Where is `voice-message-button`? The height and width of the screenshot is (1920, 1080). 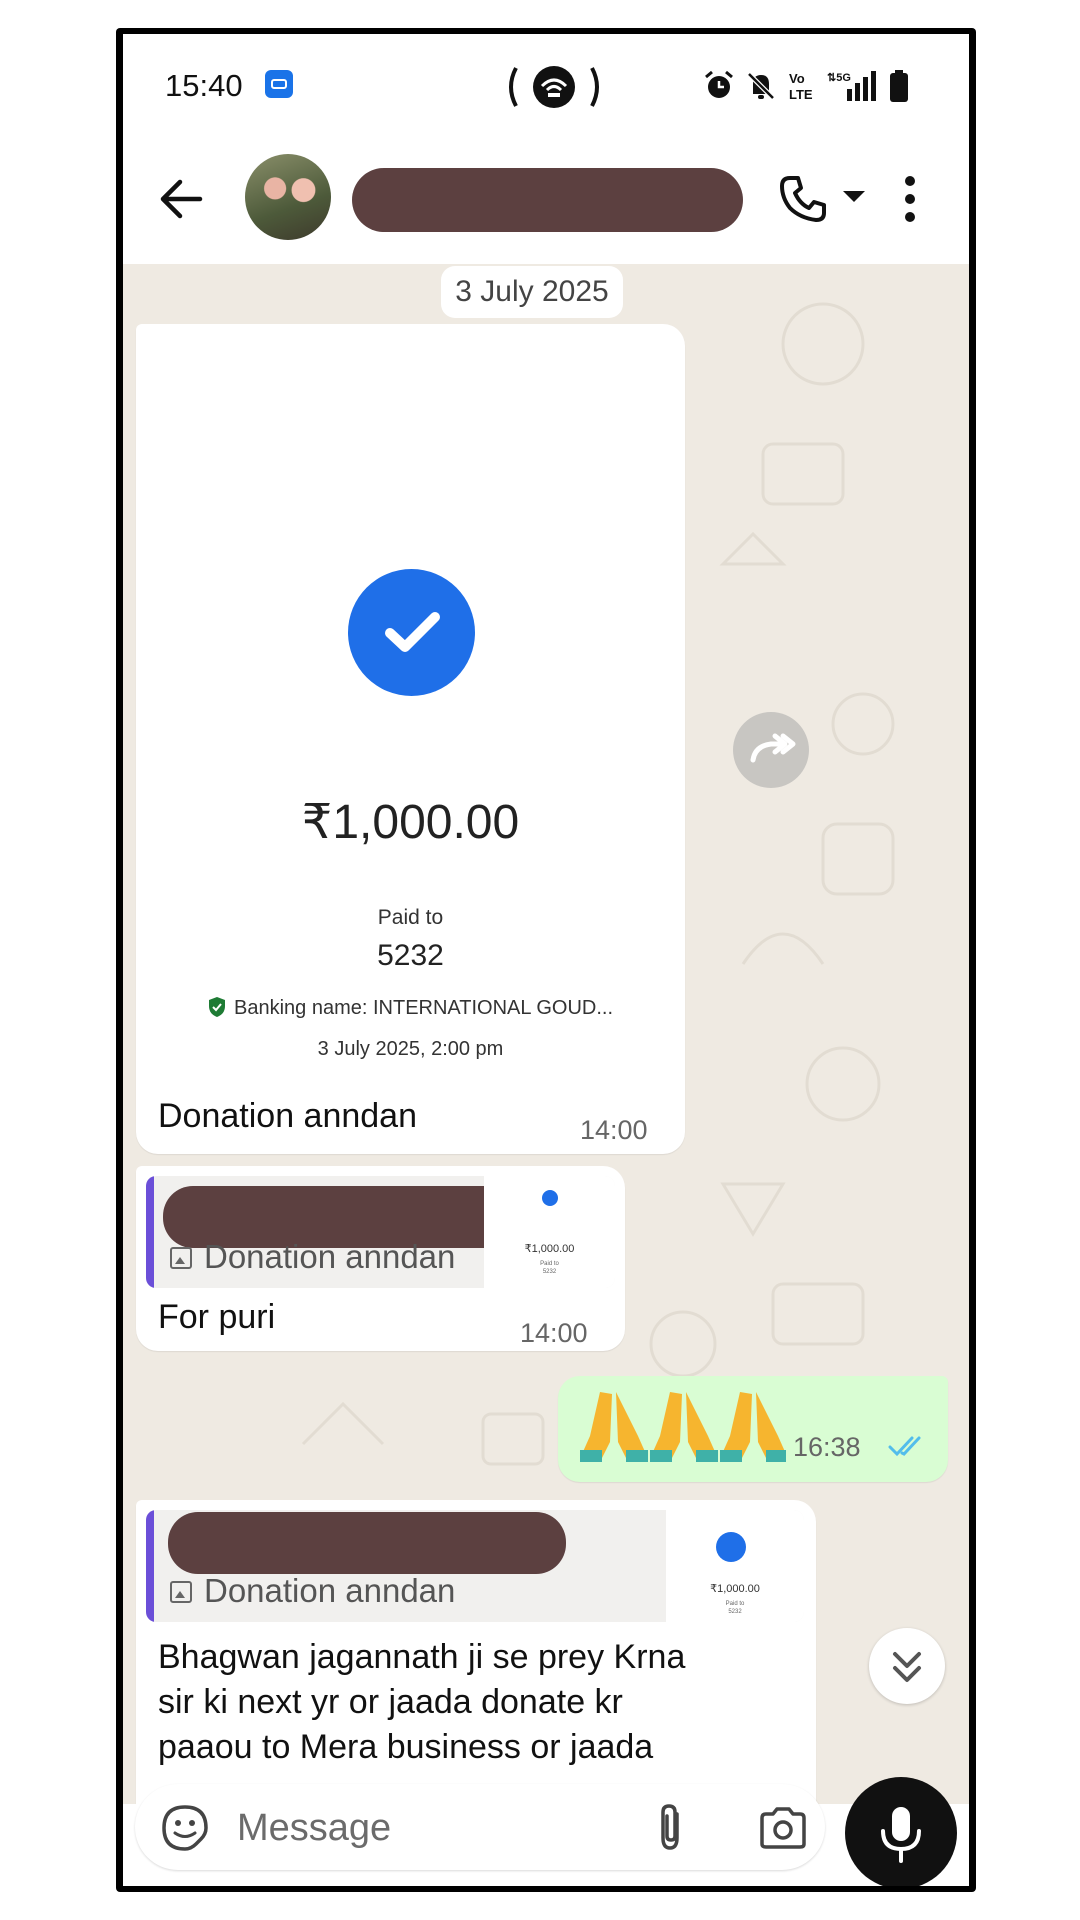
voice-message-button is located at coordinates (901, 1831).